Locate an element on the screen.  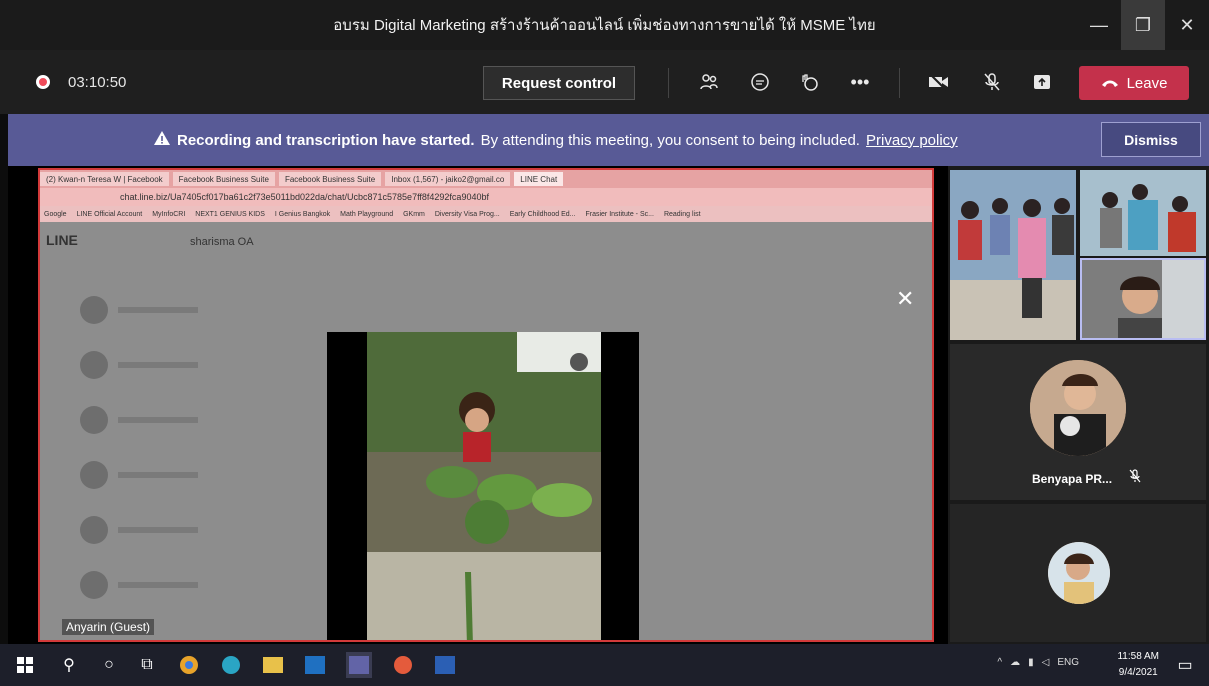
participants-icon is located at coordinates (709, 82).